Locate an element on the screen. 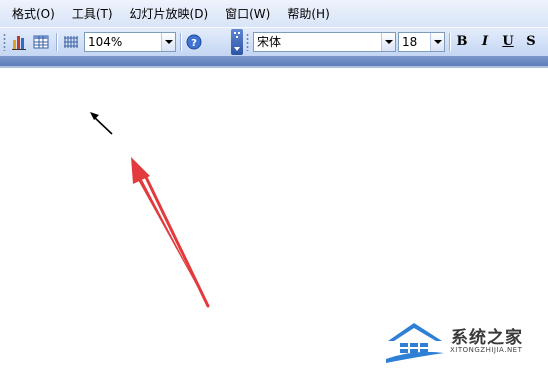  watermark-logo-icon is located at coordinates (415, 343).